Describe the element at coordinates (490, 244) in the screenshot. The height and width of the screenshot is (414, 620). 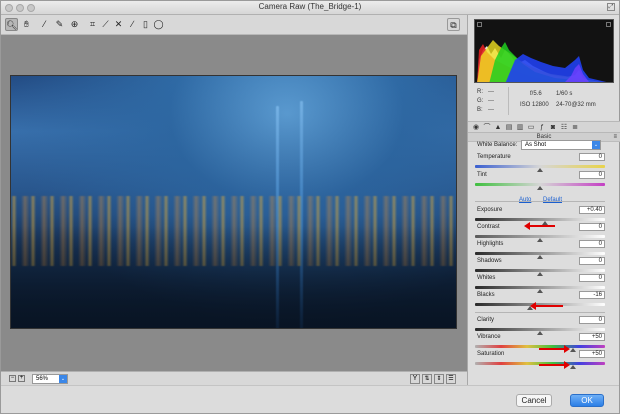
I see `highlights-label: Highlights` at that location.